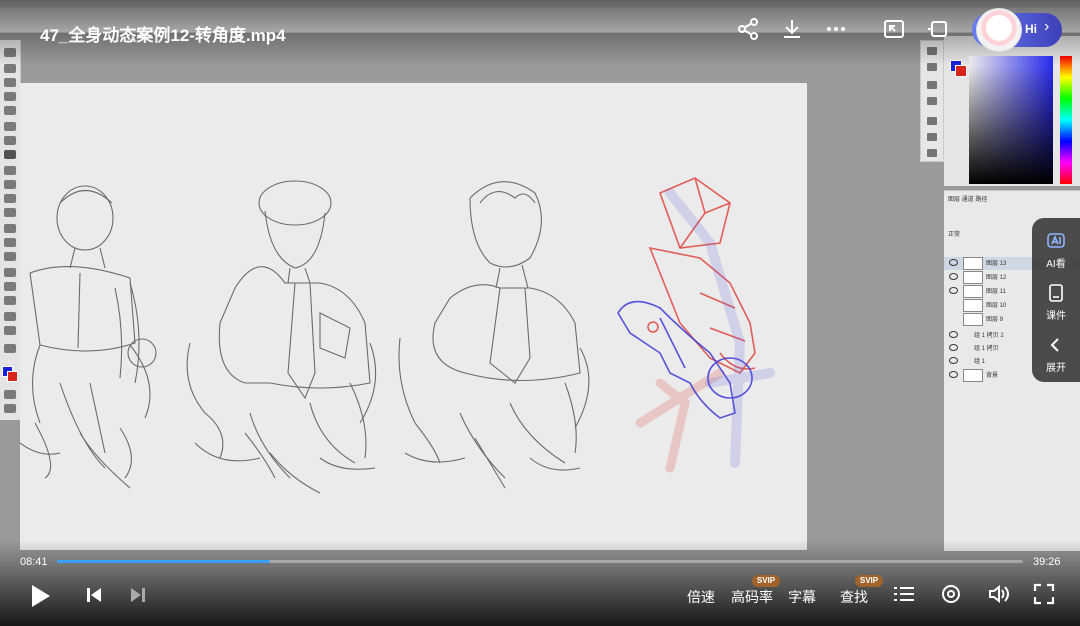 Image resolution: width=1080 pixels, height=626 pixels. What do you see at coordinates (10, 126) in the screenshot?
I see `eyedropper-tool-icon` at bounding box center [10, 126].